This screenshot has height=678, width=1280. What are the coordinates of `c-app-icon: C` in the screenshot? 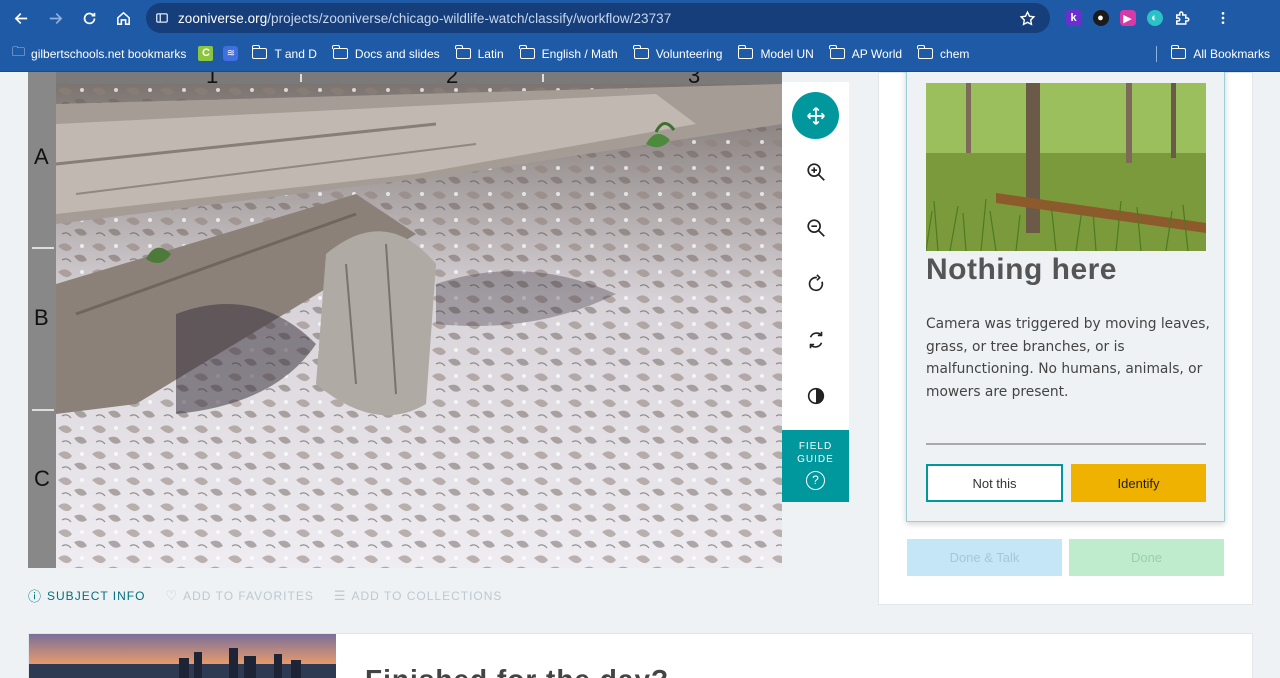 It's located at (206, 53).